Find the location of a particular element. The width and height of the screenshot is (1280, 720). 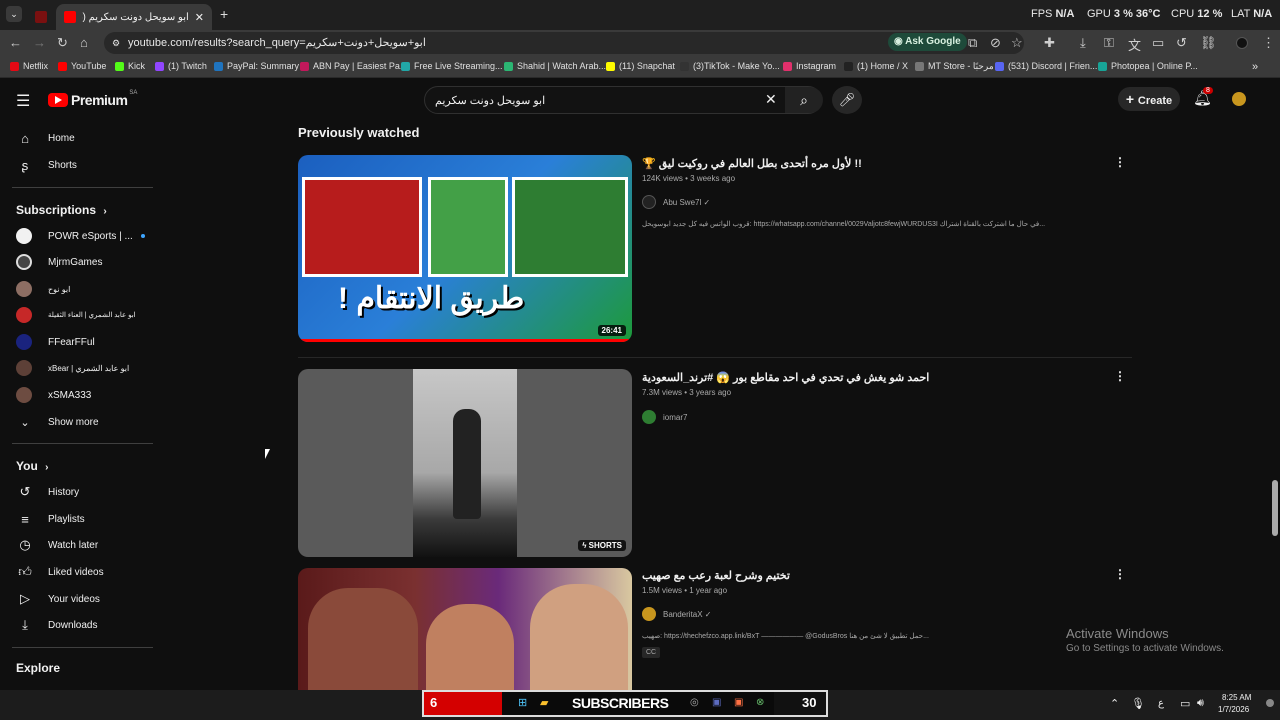

sidebar-item-watch-later: ◷ Watch later is located at coordinates (57, 545).